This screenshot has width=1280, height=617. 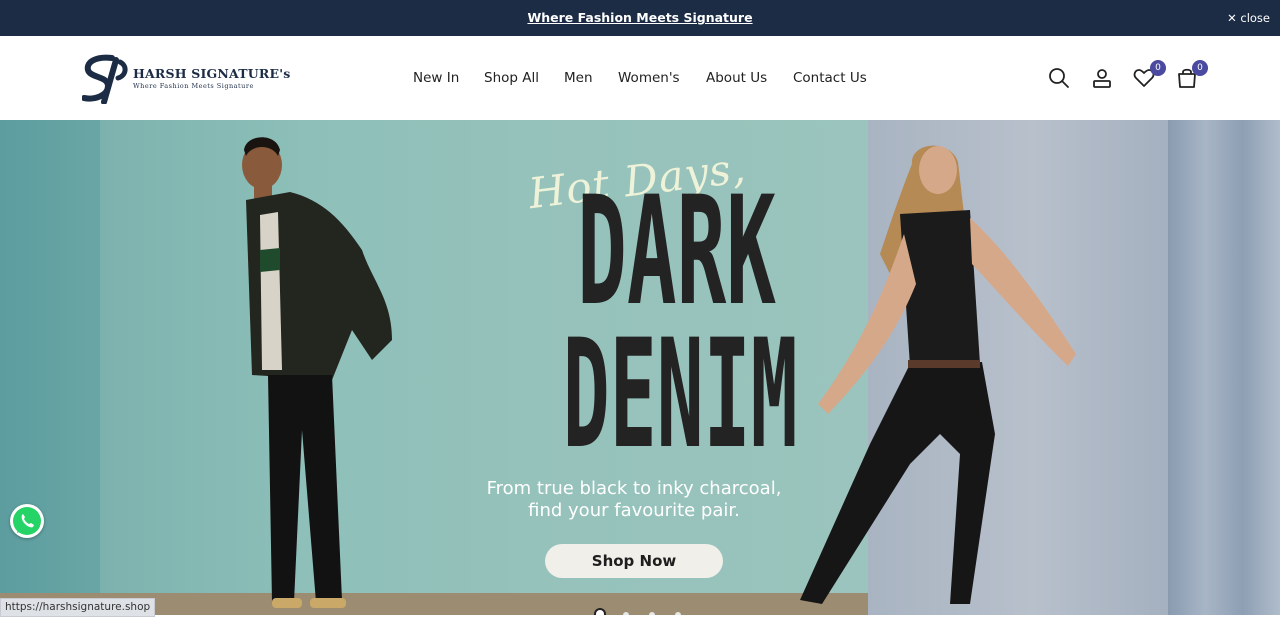 I want to click on cart-count-badge: 0, so click(x=1200, y=68).